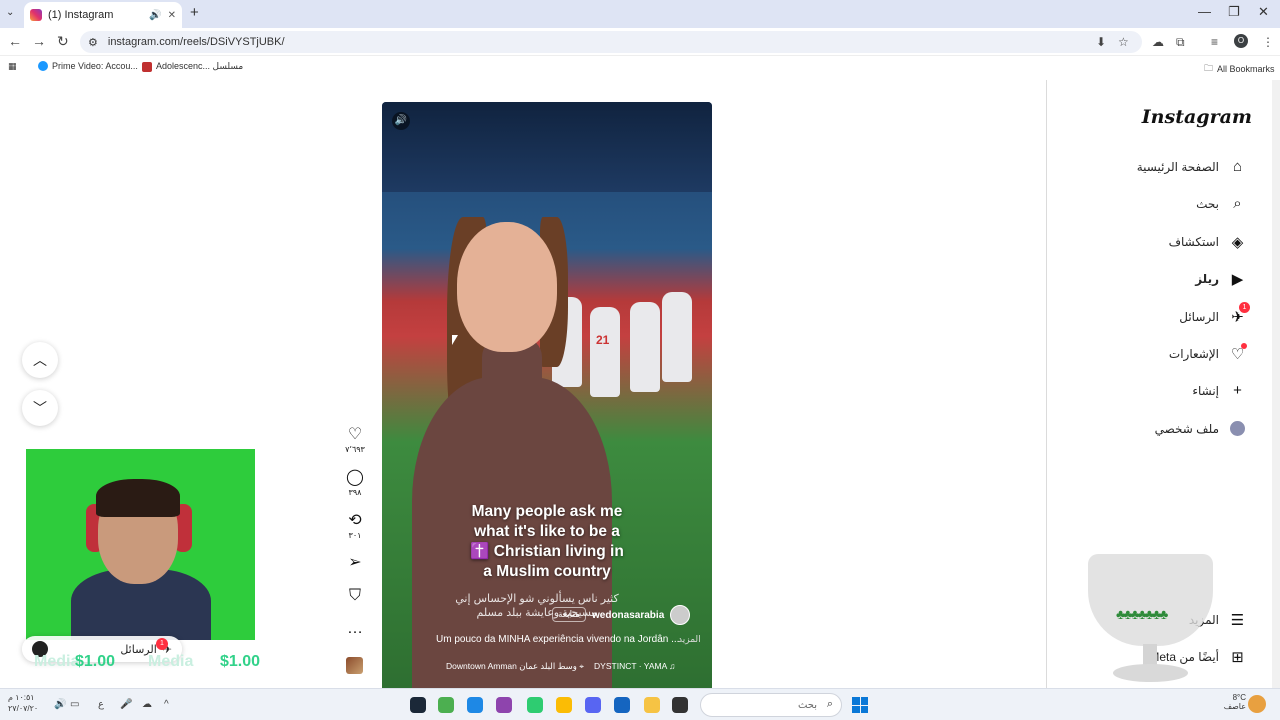 The height and width of the screenshot is (720, 1280). Describe the element at coordinates (192, 66) in the screenshot. I see `bookmark-adolescence: Adolescenc... مسلسل` at that location.